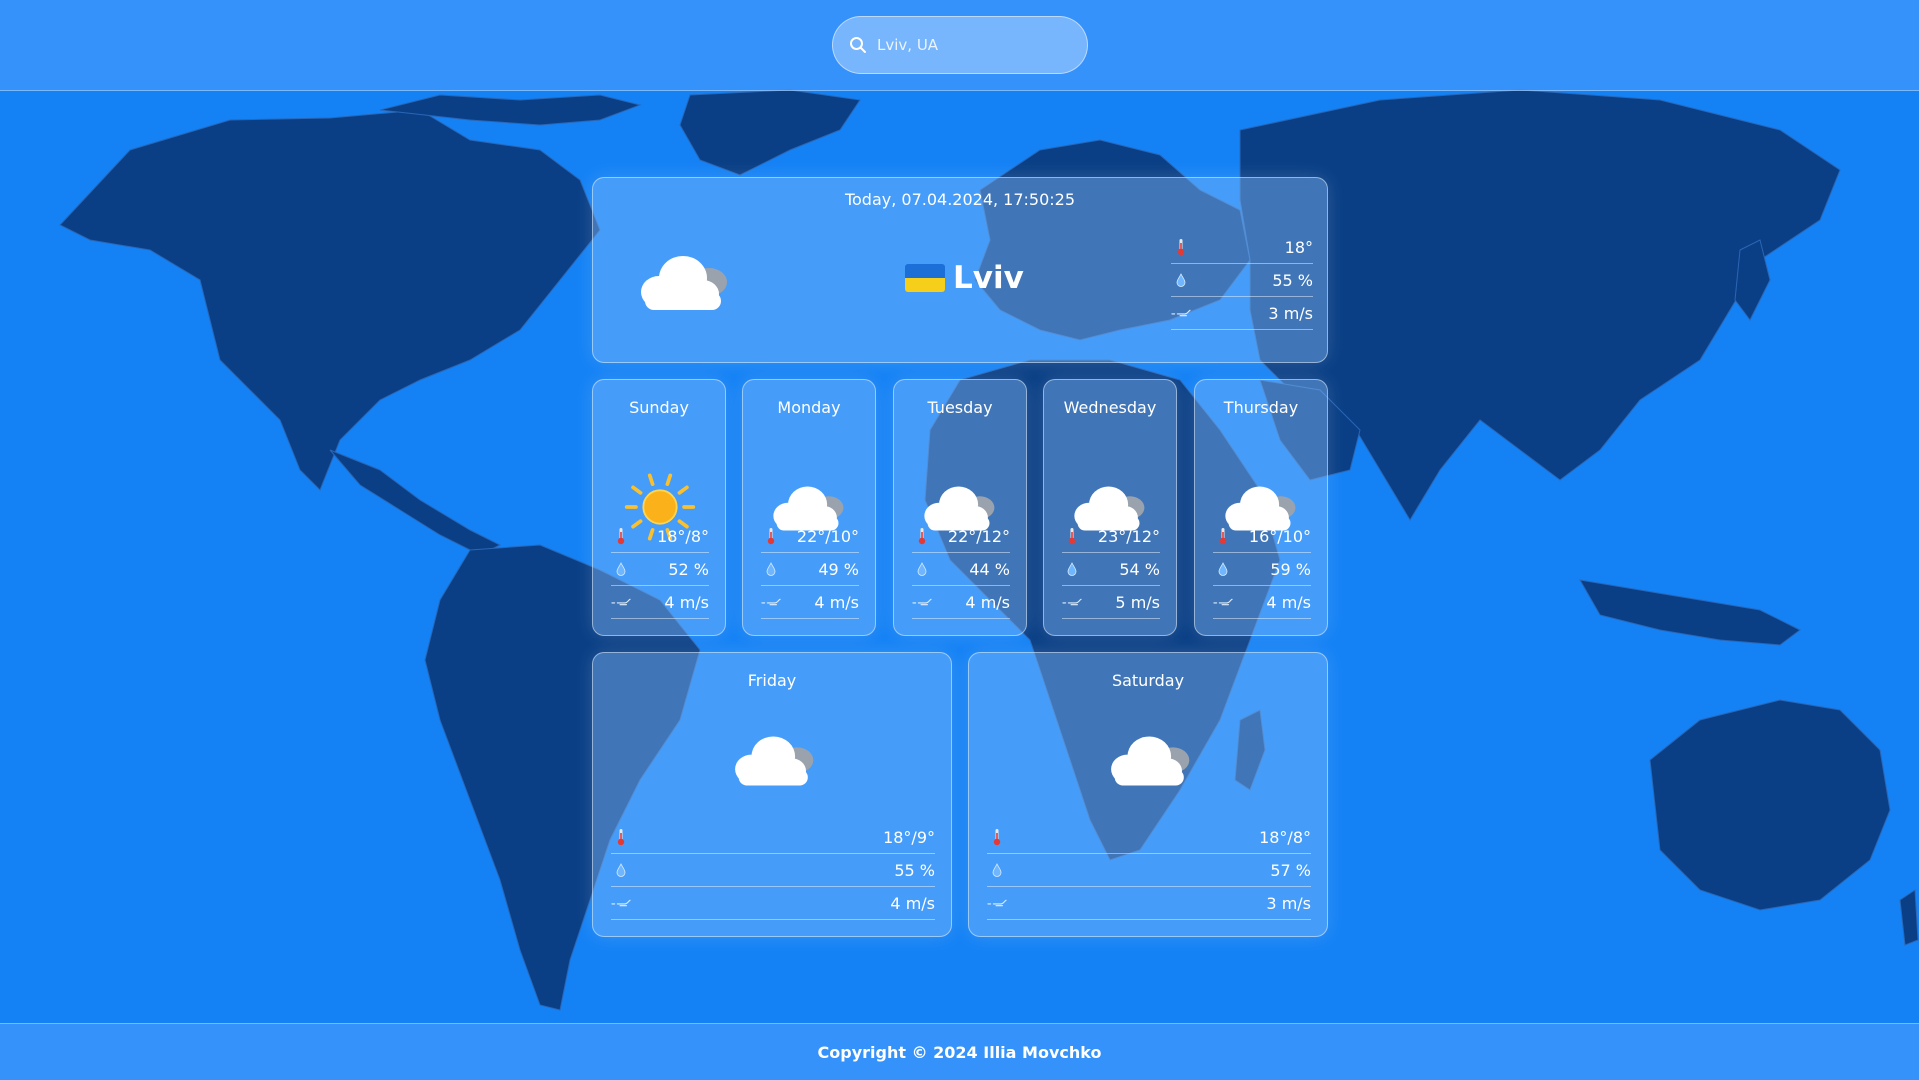  What do you see at coordinates (988, 278) in the screenshot?
I see `city-name: Lviv` at bounding box center [988, 278].